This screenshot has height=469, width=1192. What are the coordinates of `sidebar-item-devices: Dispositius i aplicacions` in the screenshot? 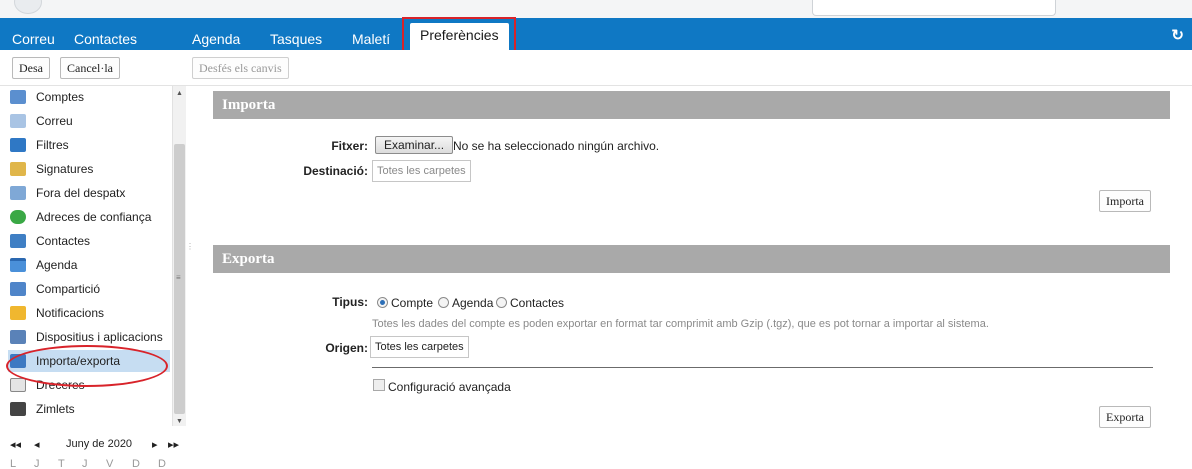 It's located at (90, 337).